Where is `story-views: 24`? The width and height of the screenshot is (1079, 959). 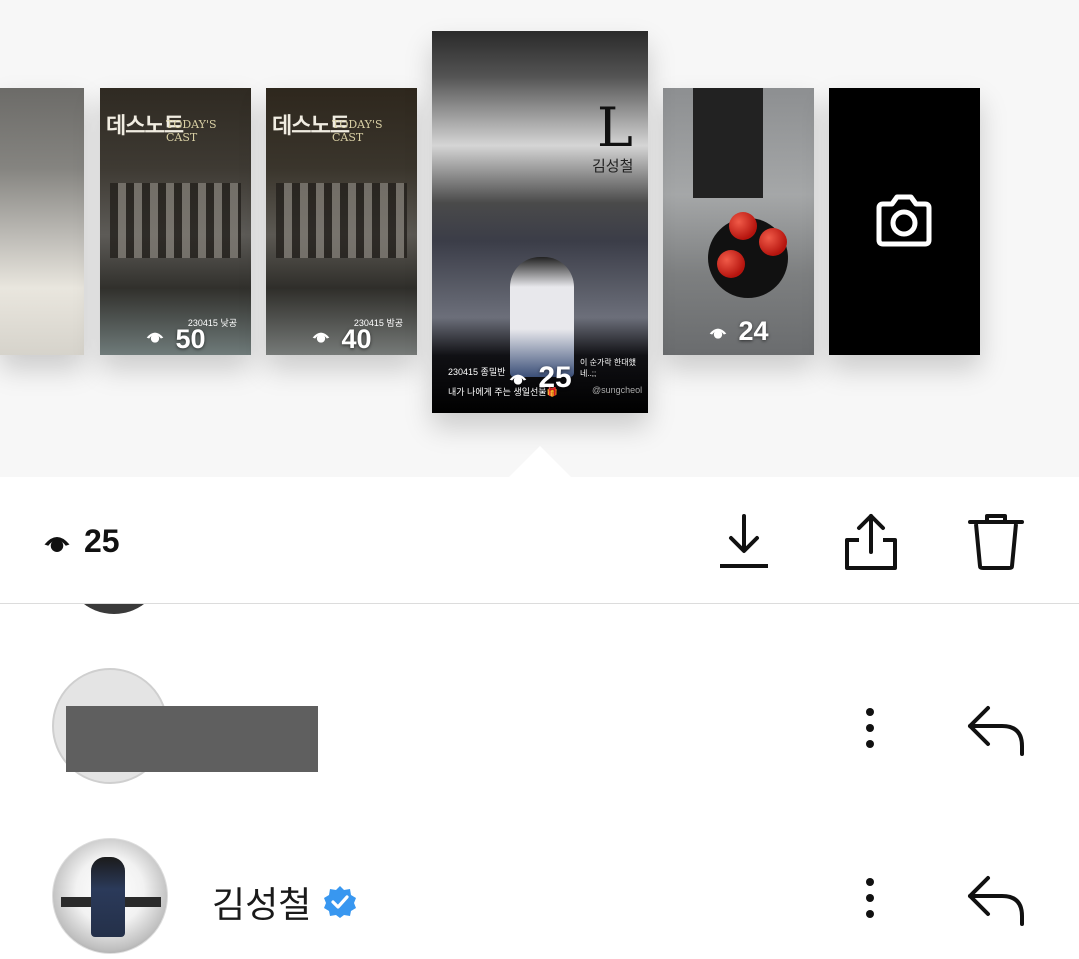 story-views: 24 is located at coordinates (738, 331).